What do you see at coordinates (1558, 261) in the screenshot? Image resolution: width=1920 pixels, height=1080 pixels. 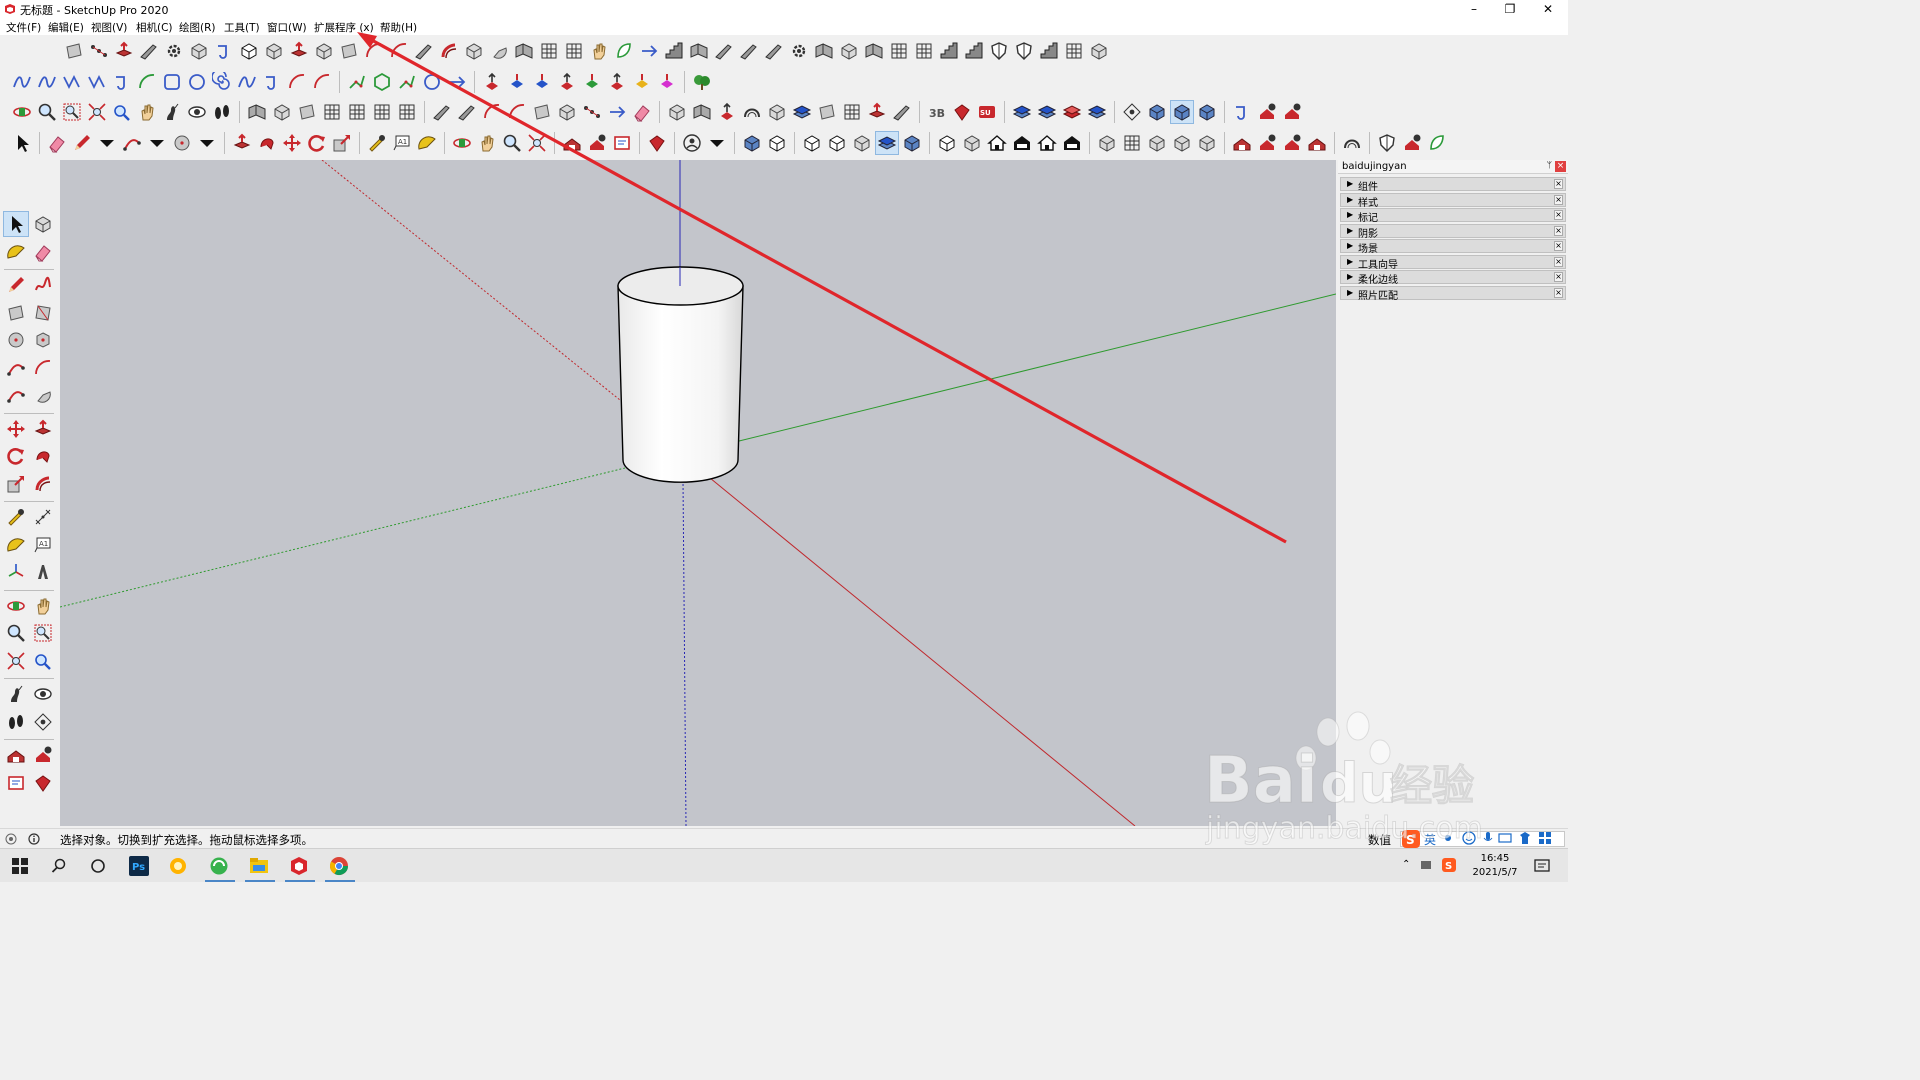 I see `panel-close-button: ×` at bounding box center [1558, 261].